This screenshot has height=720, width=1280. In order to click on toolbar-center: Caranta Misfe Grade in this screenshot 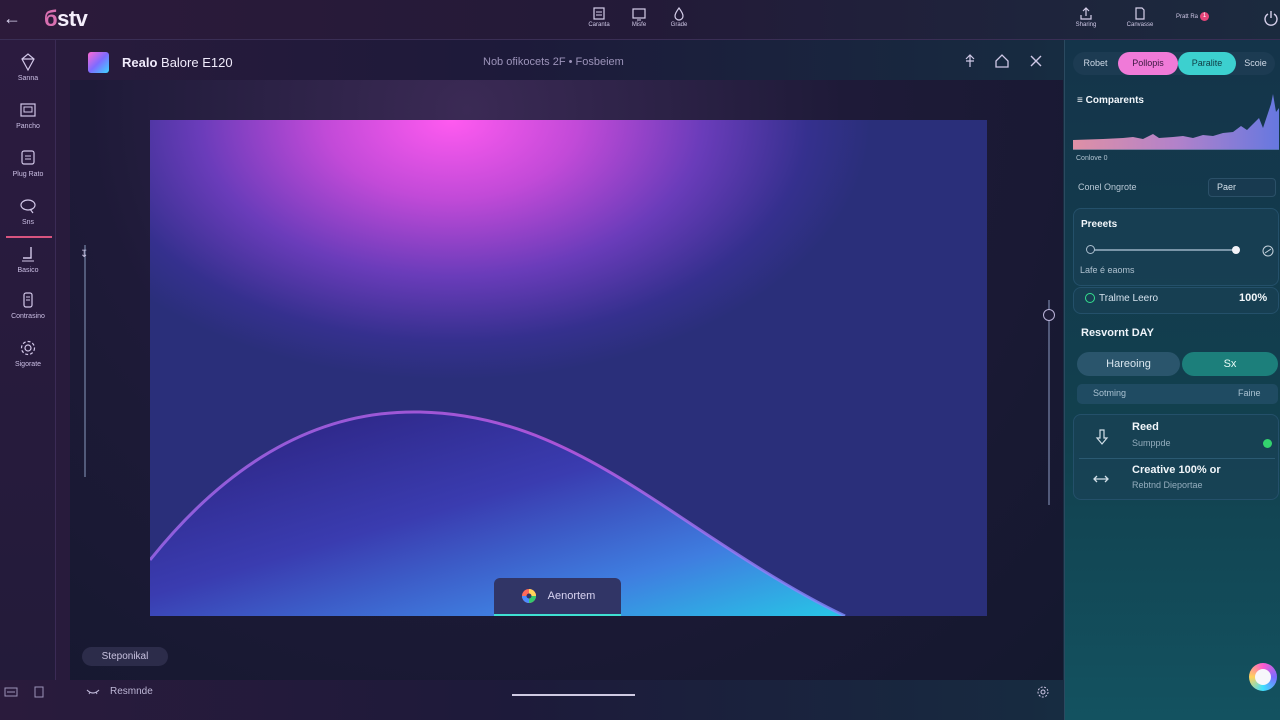, I will do `click(639, 17)`.